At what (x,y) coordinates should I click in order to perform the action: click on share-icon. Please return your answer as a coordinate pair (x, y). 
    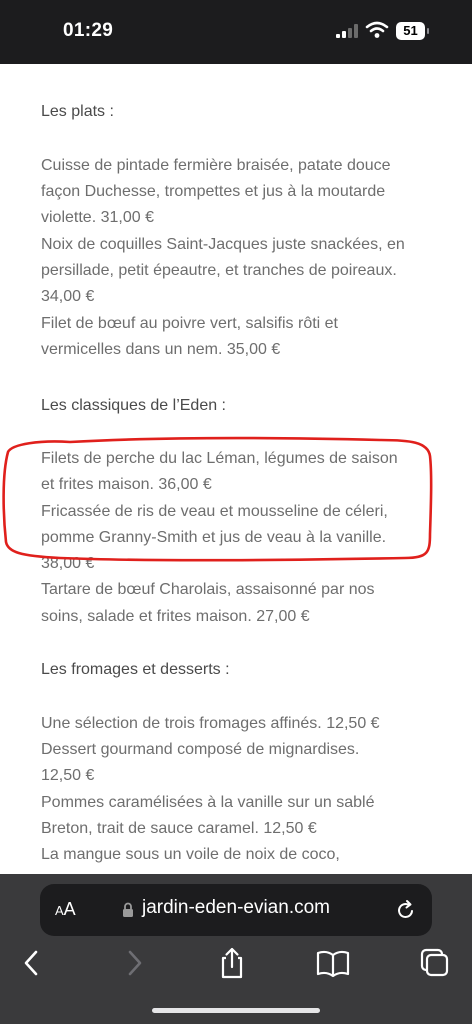
    Looking at the image, I should click on (232, 963).